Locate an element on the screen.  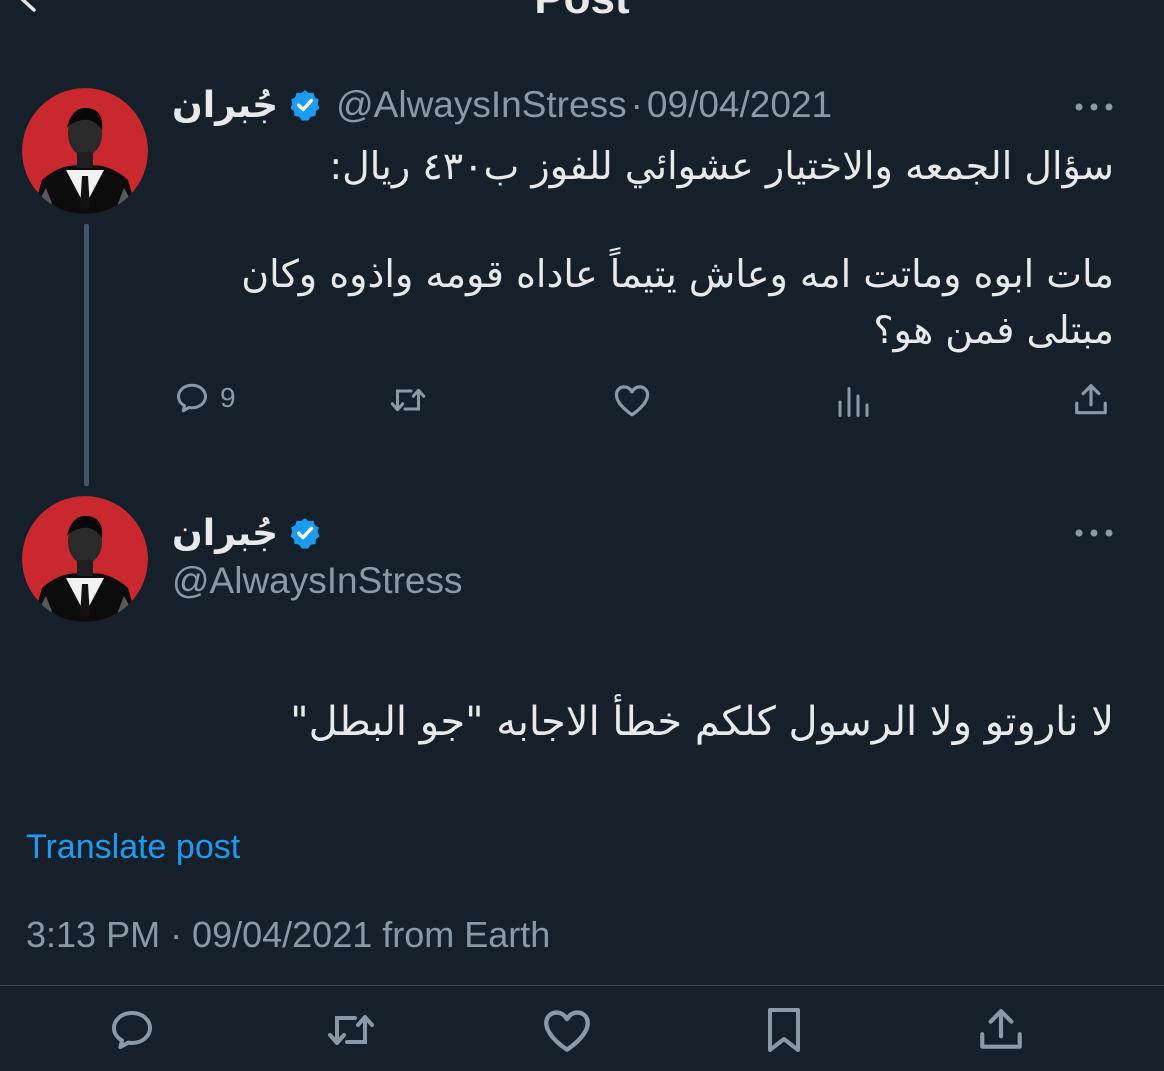
tweet-header: جُبران is located at coordinates (247, 533).